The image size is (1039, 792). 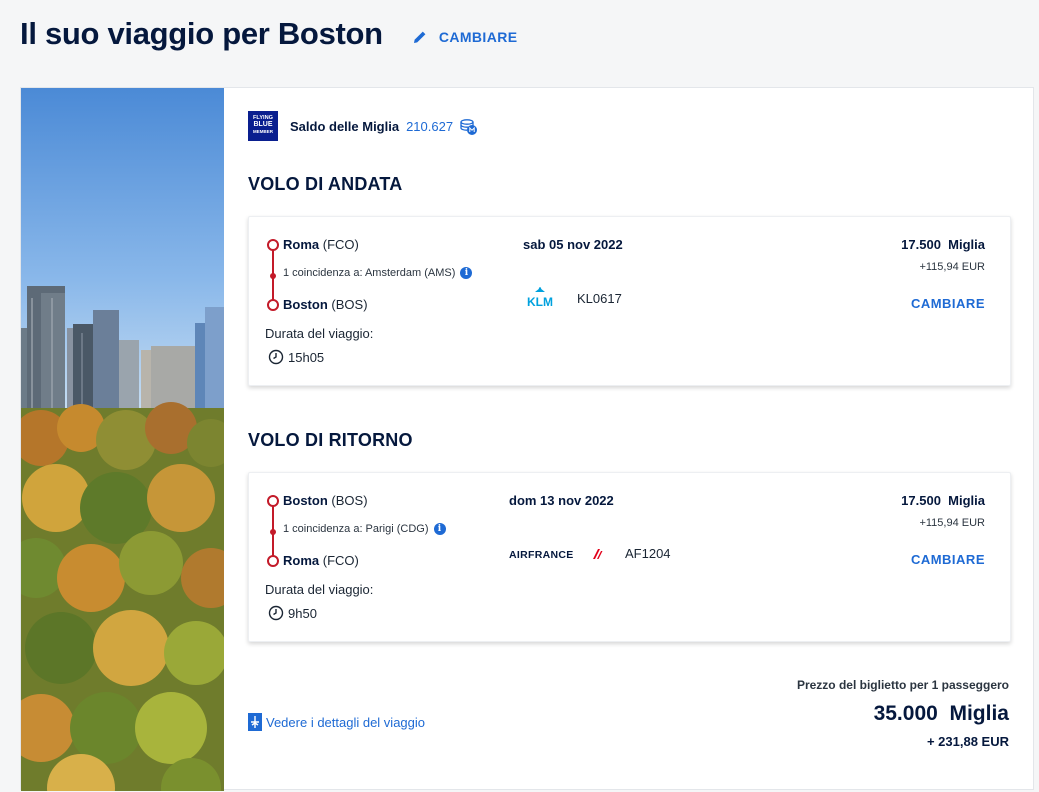 What do you see at coordinates (599, 298) in the screenshot?
I see `flight-number: KL0617` at bounding box center [599, 298].